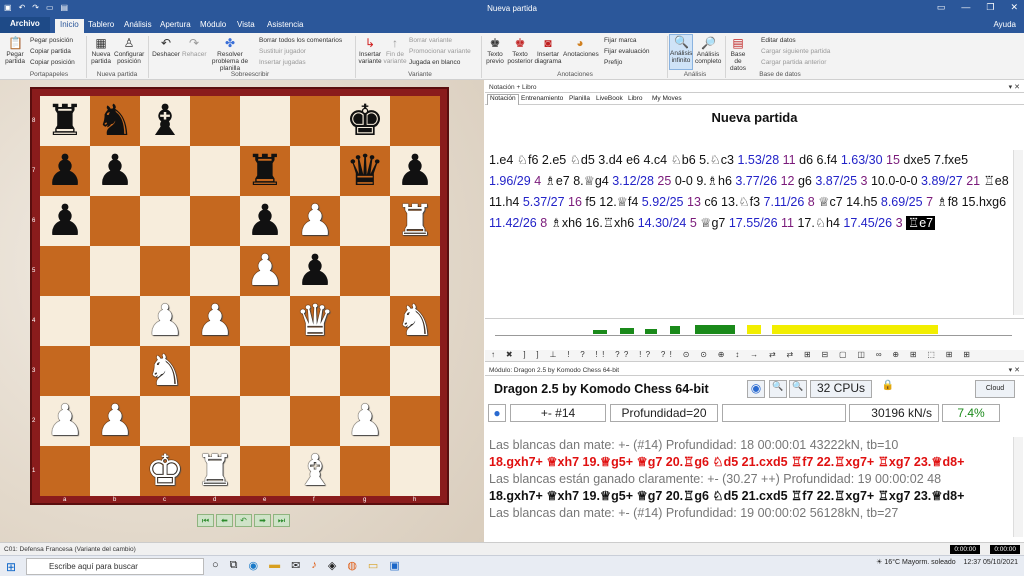  Describe the element at coordinates (804, 181) in the screenshot. I see `move-text: g6` at that location.